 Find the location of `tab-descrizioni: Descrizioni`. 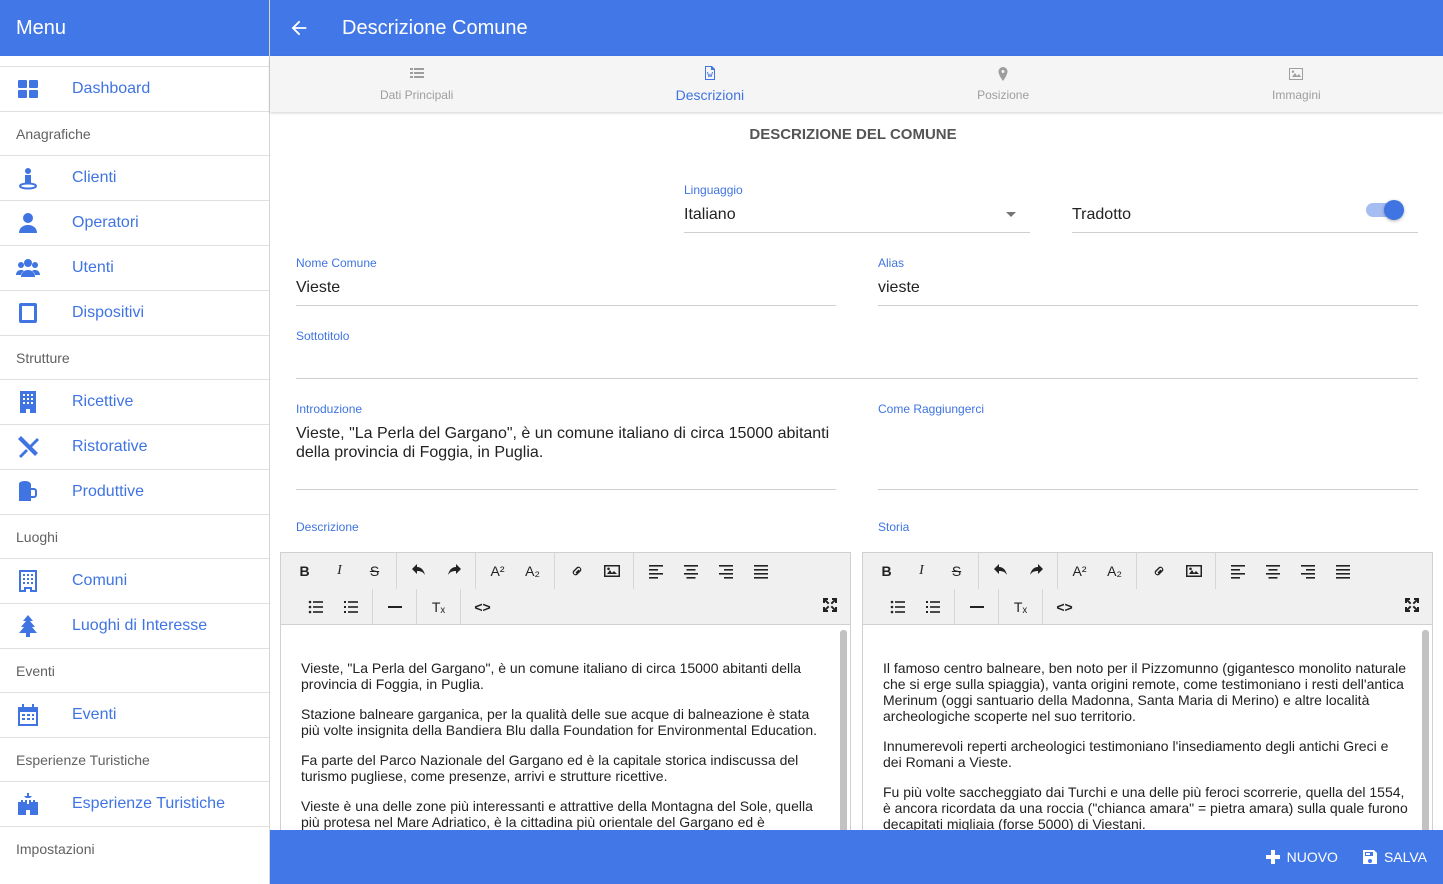

tab-descrizioni: Descrizioni is located at coordinates (709, 84).